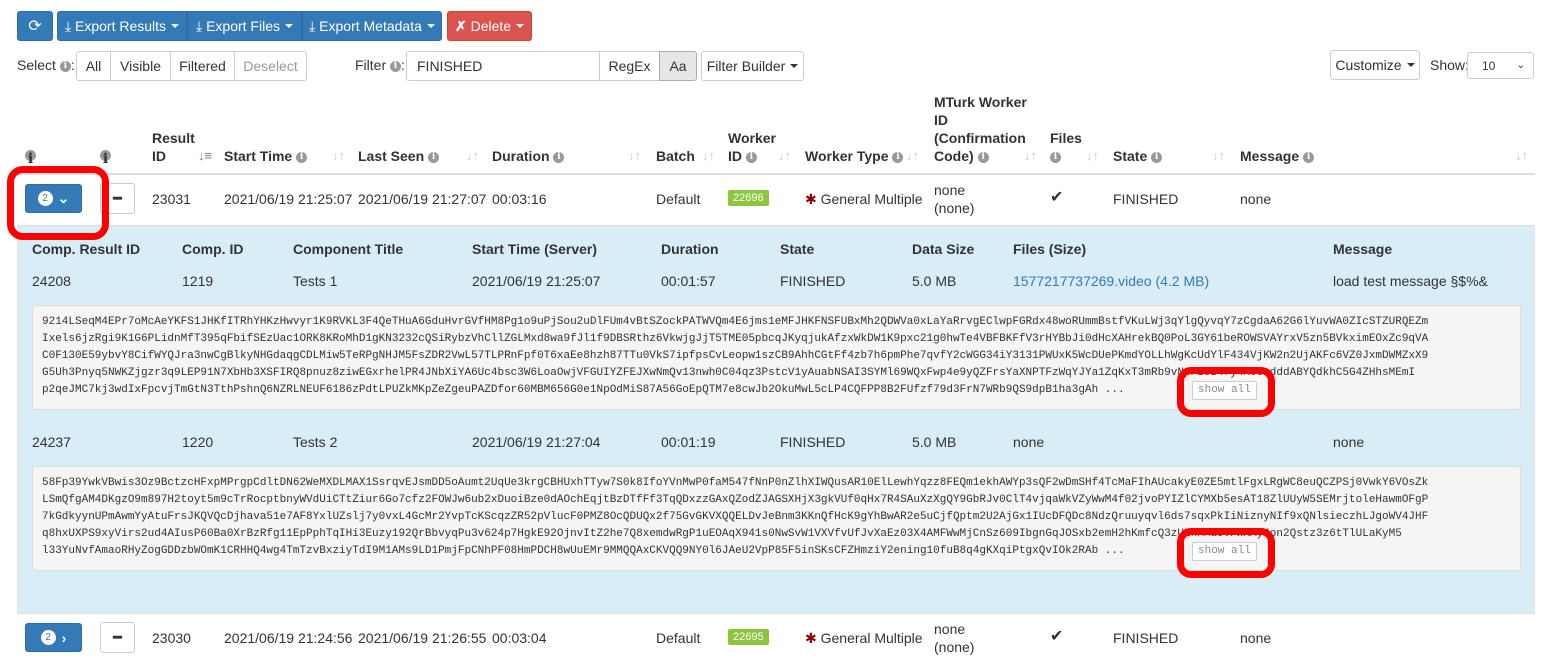 The image size is (1563, 662). I want to click on select-filtered-button: Filtered, so click(202, 66).